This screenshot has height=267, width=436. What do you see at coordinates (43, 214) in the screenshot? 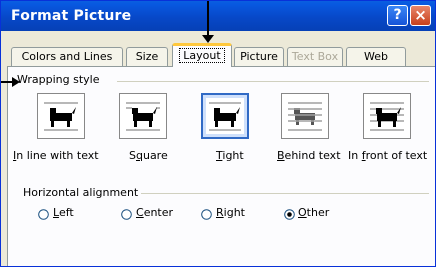
I see `radio-left` at bounding box center [43, 214].